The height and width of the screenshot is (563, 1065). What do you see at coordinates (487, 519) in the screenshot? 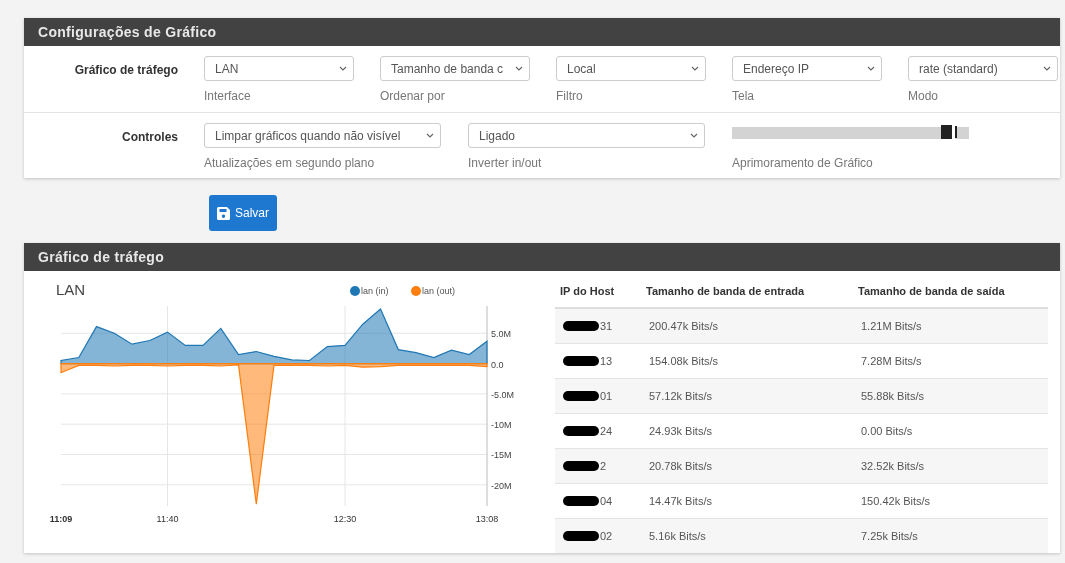
I see `x-tick-label: 13:08` at bounding box center [487, 519].